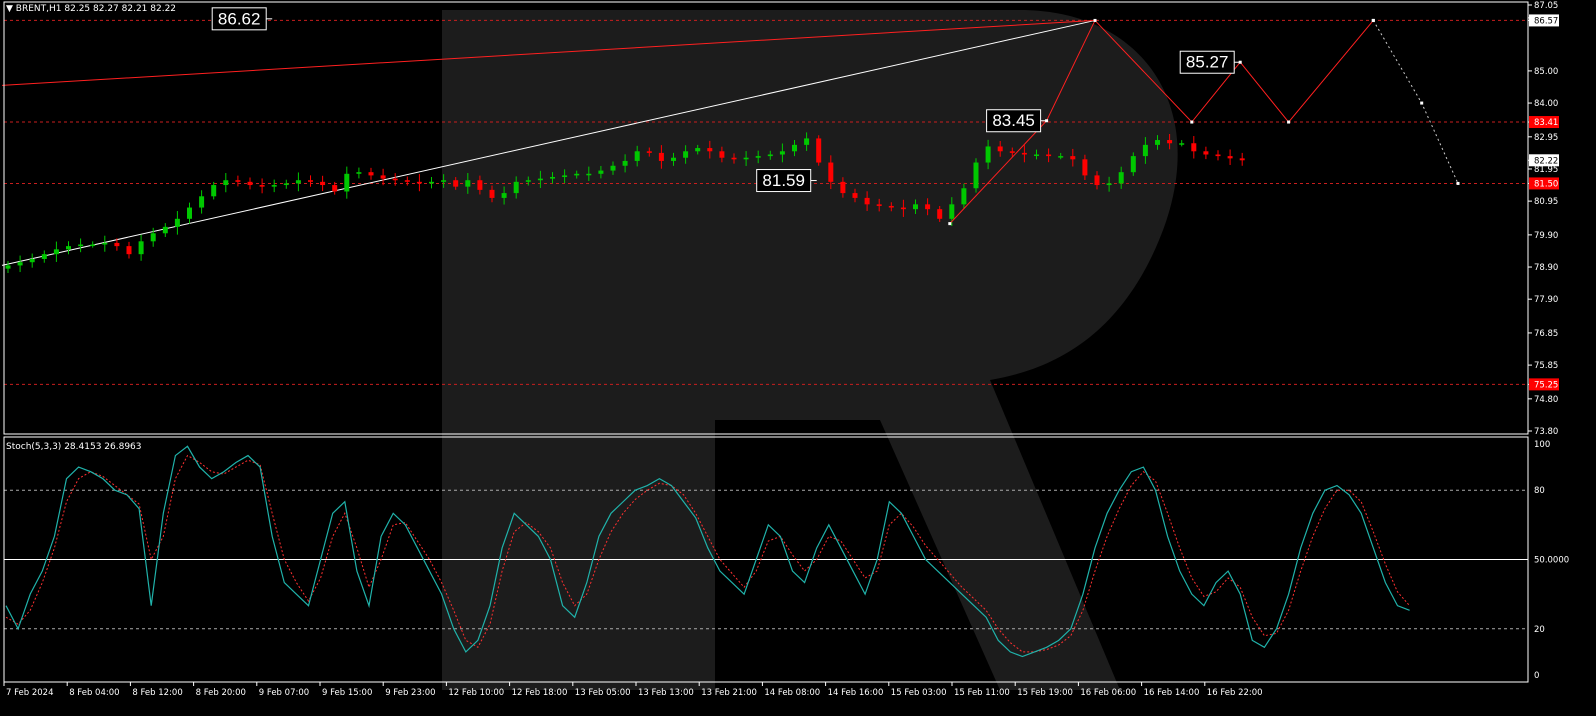  I want to click on indicator-values: 28.4153 26.8963, so click(103, 447).